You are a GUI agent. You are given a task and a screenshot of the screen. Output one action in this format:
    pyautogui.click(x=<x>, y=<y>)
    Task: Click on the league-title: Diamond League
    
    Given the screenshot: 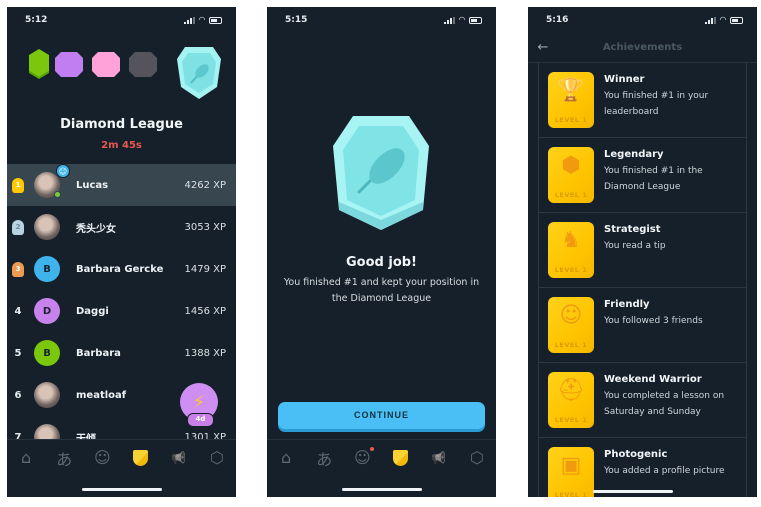 What is the action you would take?
    pyautogui.click(x=121, y=124)
    